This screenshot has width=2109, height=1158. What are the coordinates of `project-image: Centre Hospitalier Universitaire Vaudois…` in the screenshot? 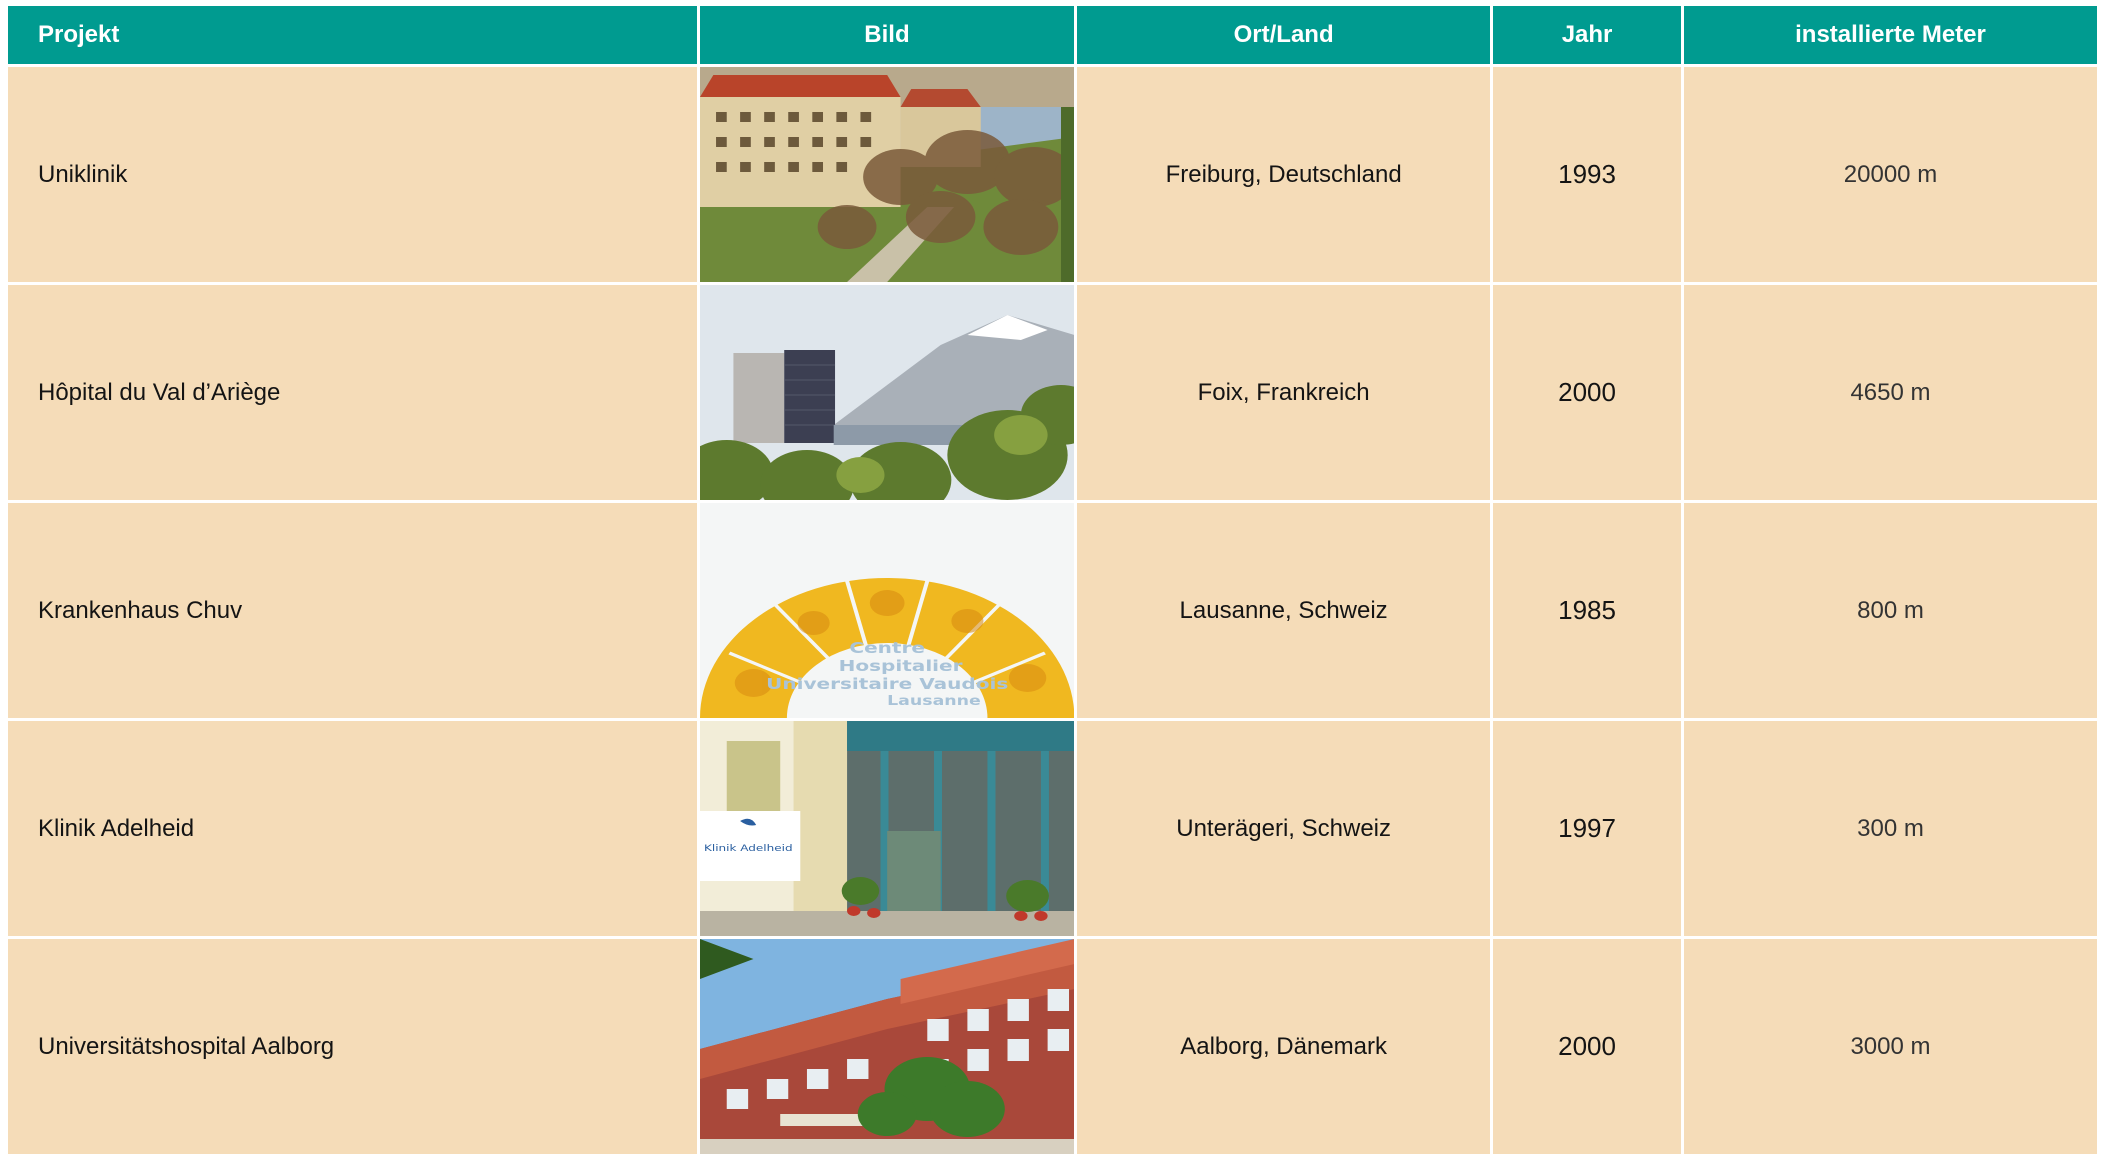 It's located at (887, 610).